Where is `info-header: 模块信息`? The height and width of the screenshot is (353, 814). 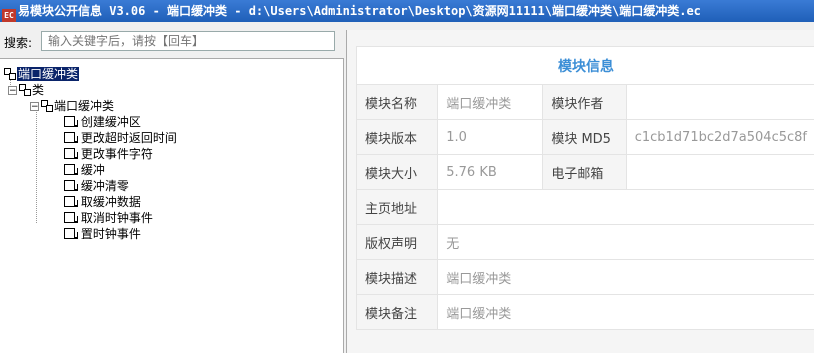 info-header: 模块信息 is located at coordinates (585, 65).